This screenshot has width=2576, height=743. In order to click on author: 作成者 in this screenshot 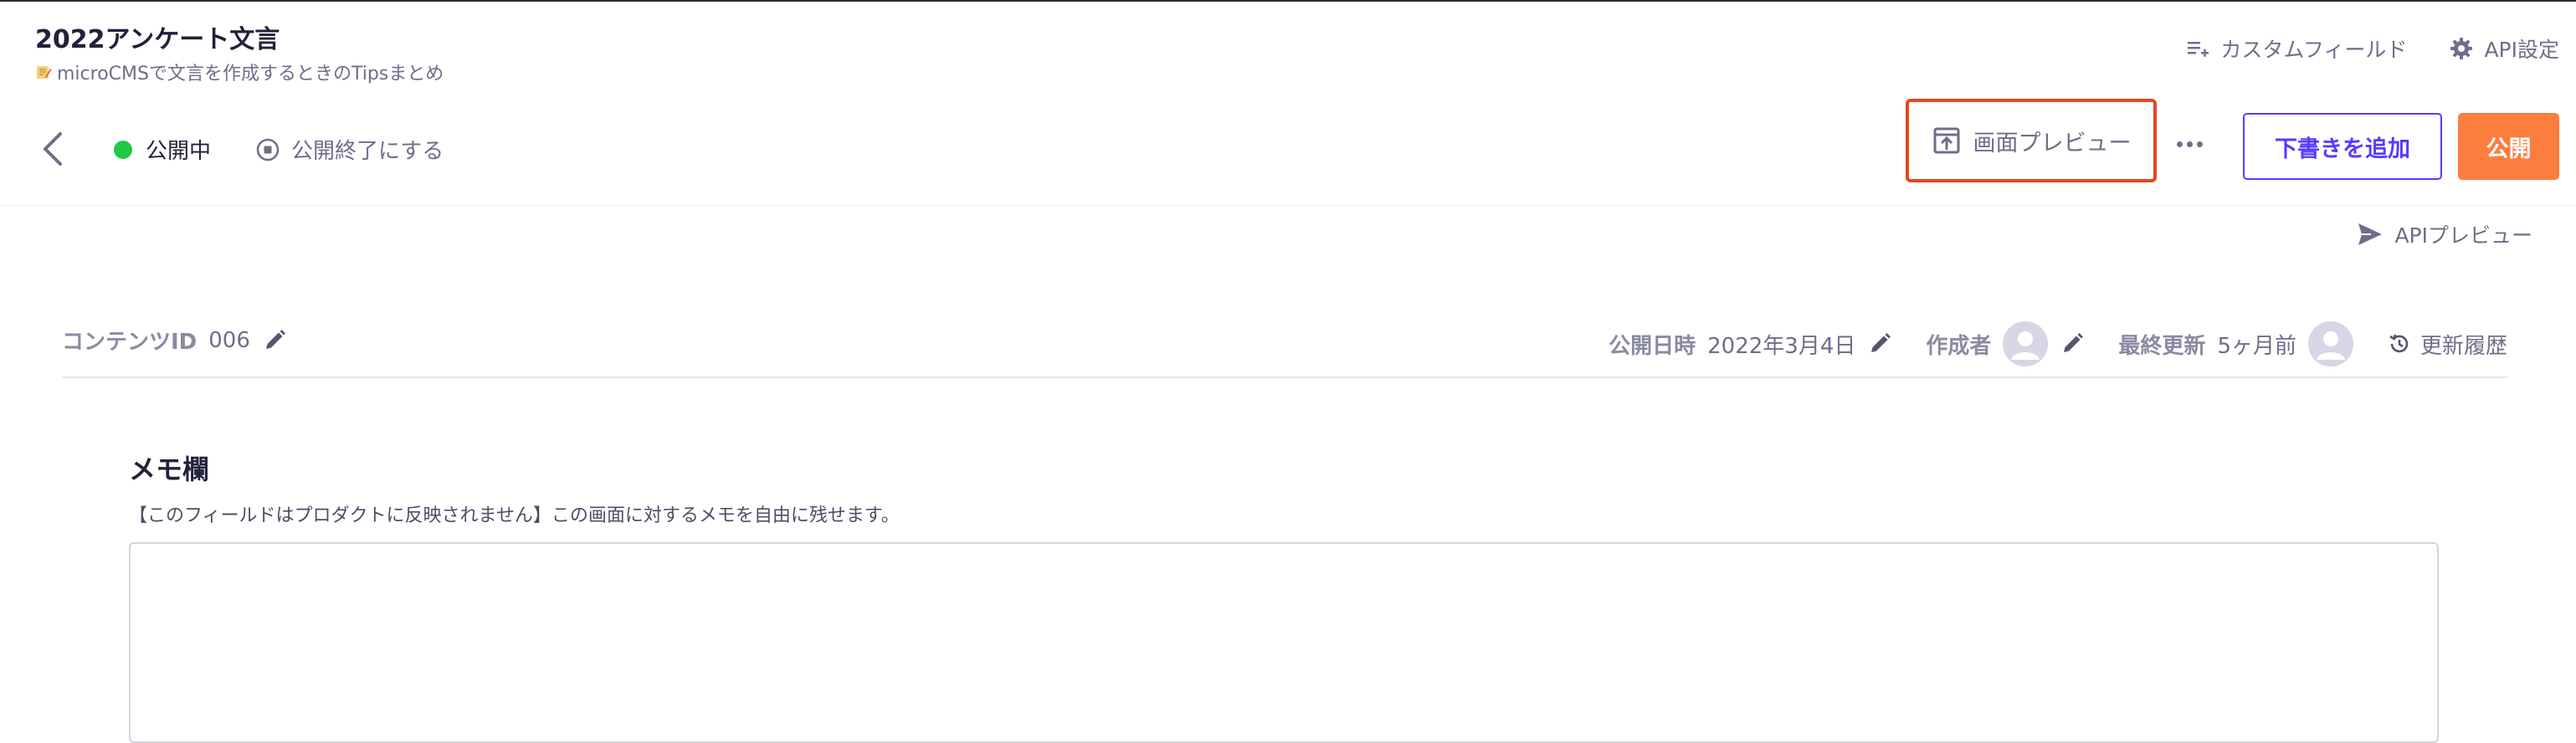, I will do `click(2005, 343)`.